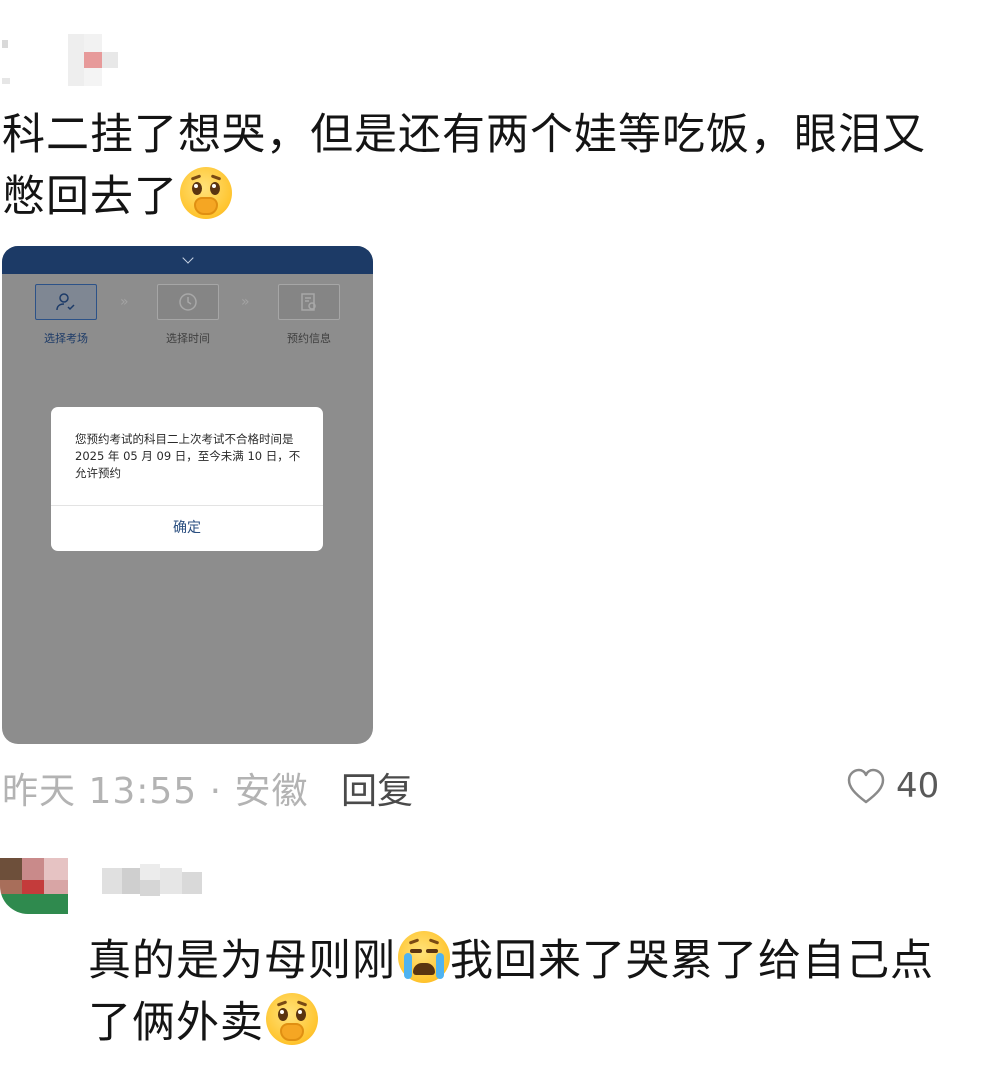  I want to click on clock-icon, so click(188, 302).